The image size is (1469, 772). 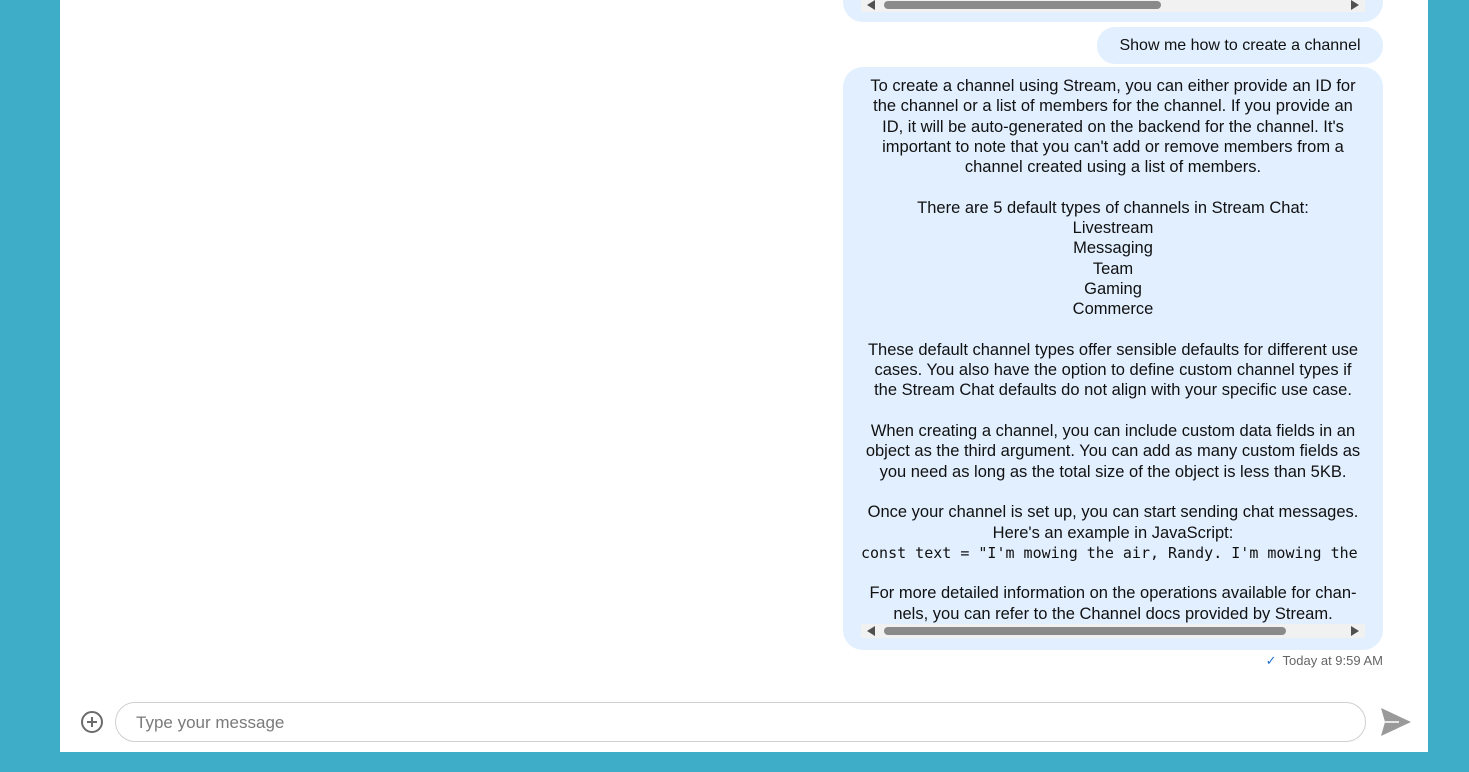 I want to click on send-icon, so click(x=1396, y=722).